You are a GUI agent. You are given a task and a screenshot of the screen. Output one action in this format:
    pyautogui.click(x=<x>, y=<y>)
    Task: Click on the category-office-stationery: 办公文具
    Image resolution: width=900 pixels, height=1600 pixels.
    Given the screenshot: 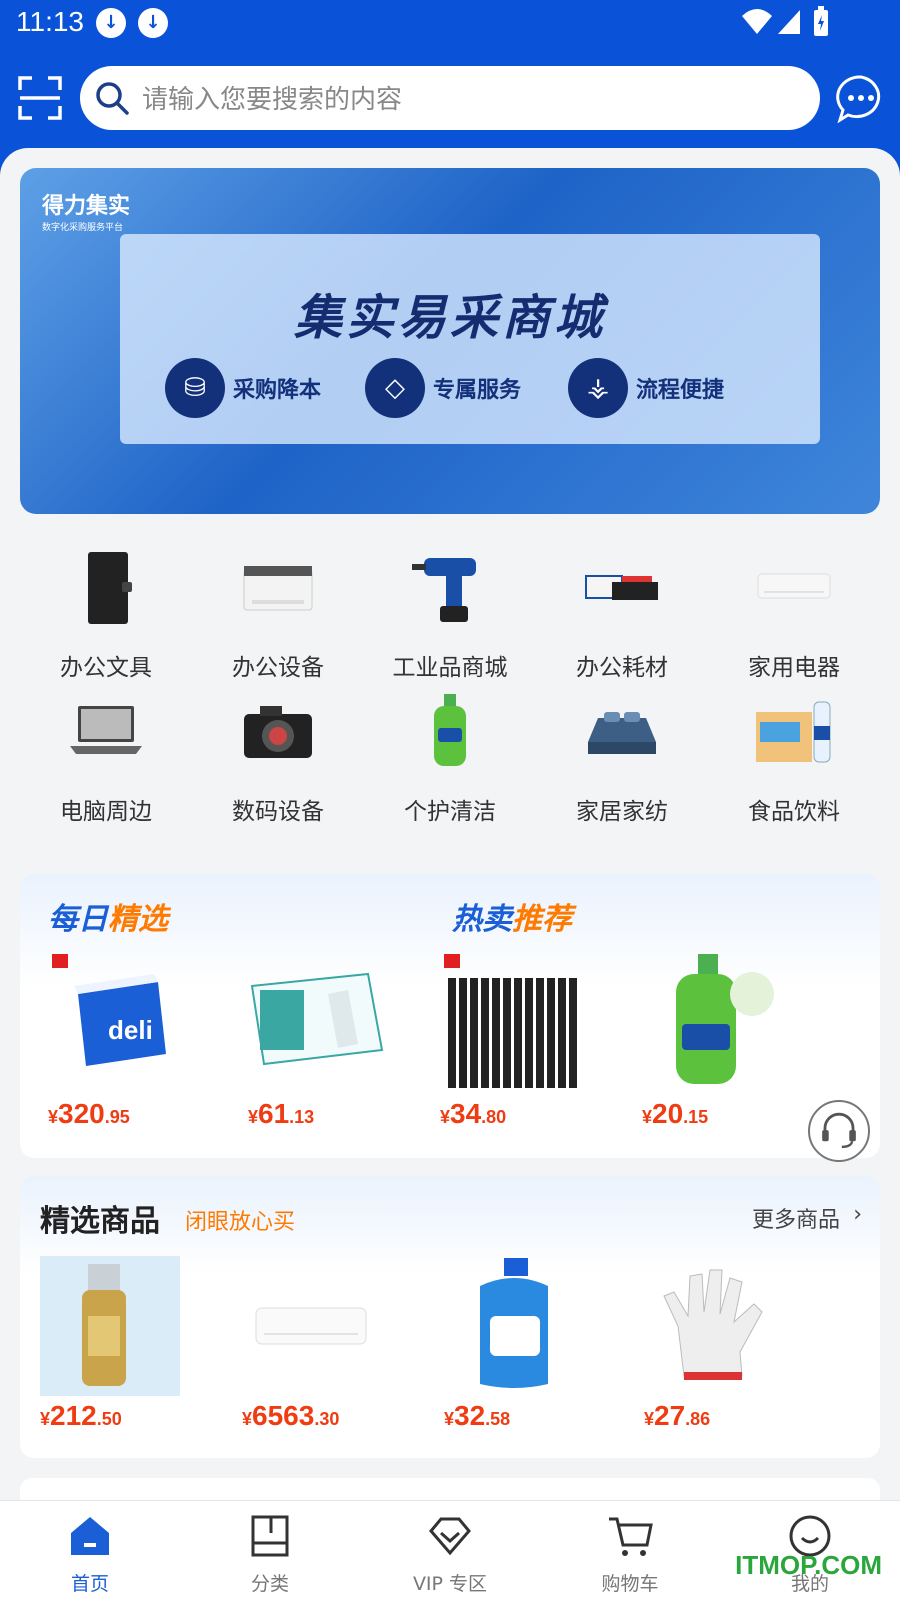 What is the action you would take?
    pyautogui.click(x=106, y=615)
    